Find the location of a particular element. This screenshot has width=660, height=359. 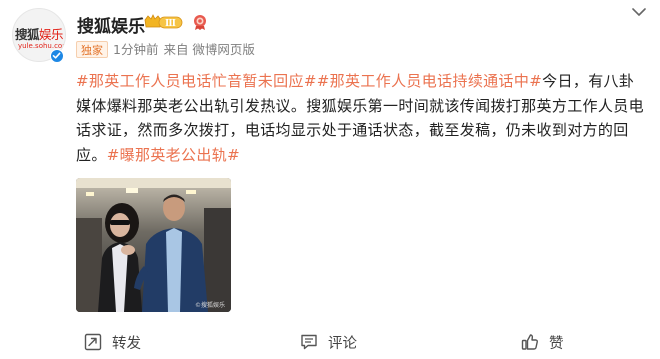

chevron-down-icon is located at coordinates (639, 12).